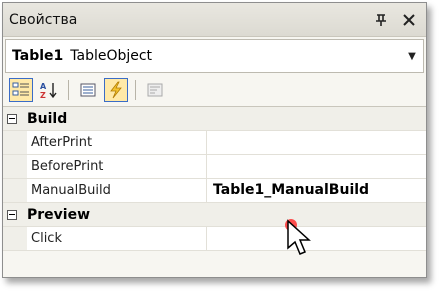 The height and width of the screenshot is (291, 440). Describe the element at coordinates (117, 238) in the screenshot. I see `property-name: Click` at that location.